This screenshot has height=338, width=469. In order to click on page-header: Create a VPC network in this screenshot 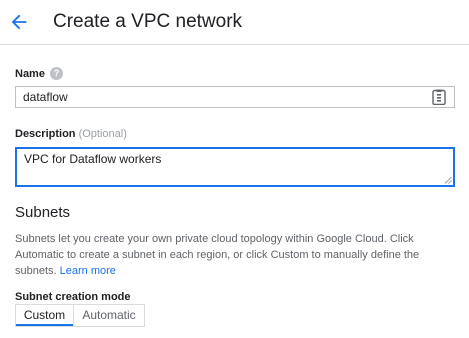, I will do `click(234, 22)`.